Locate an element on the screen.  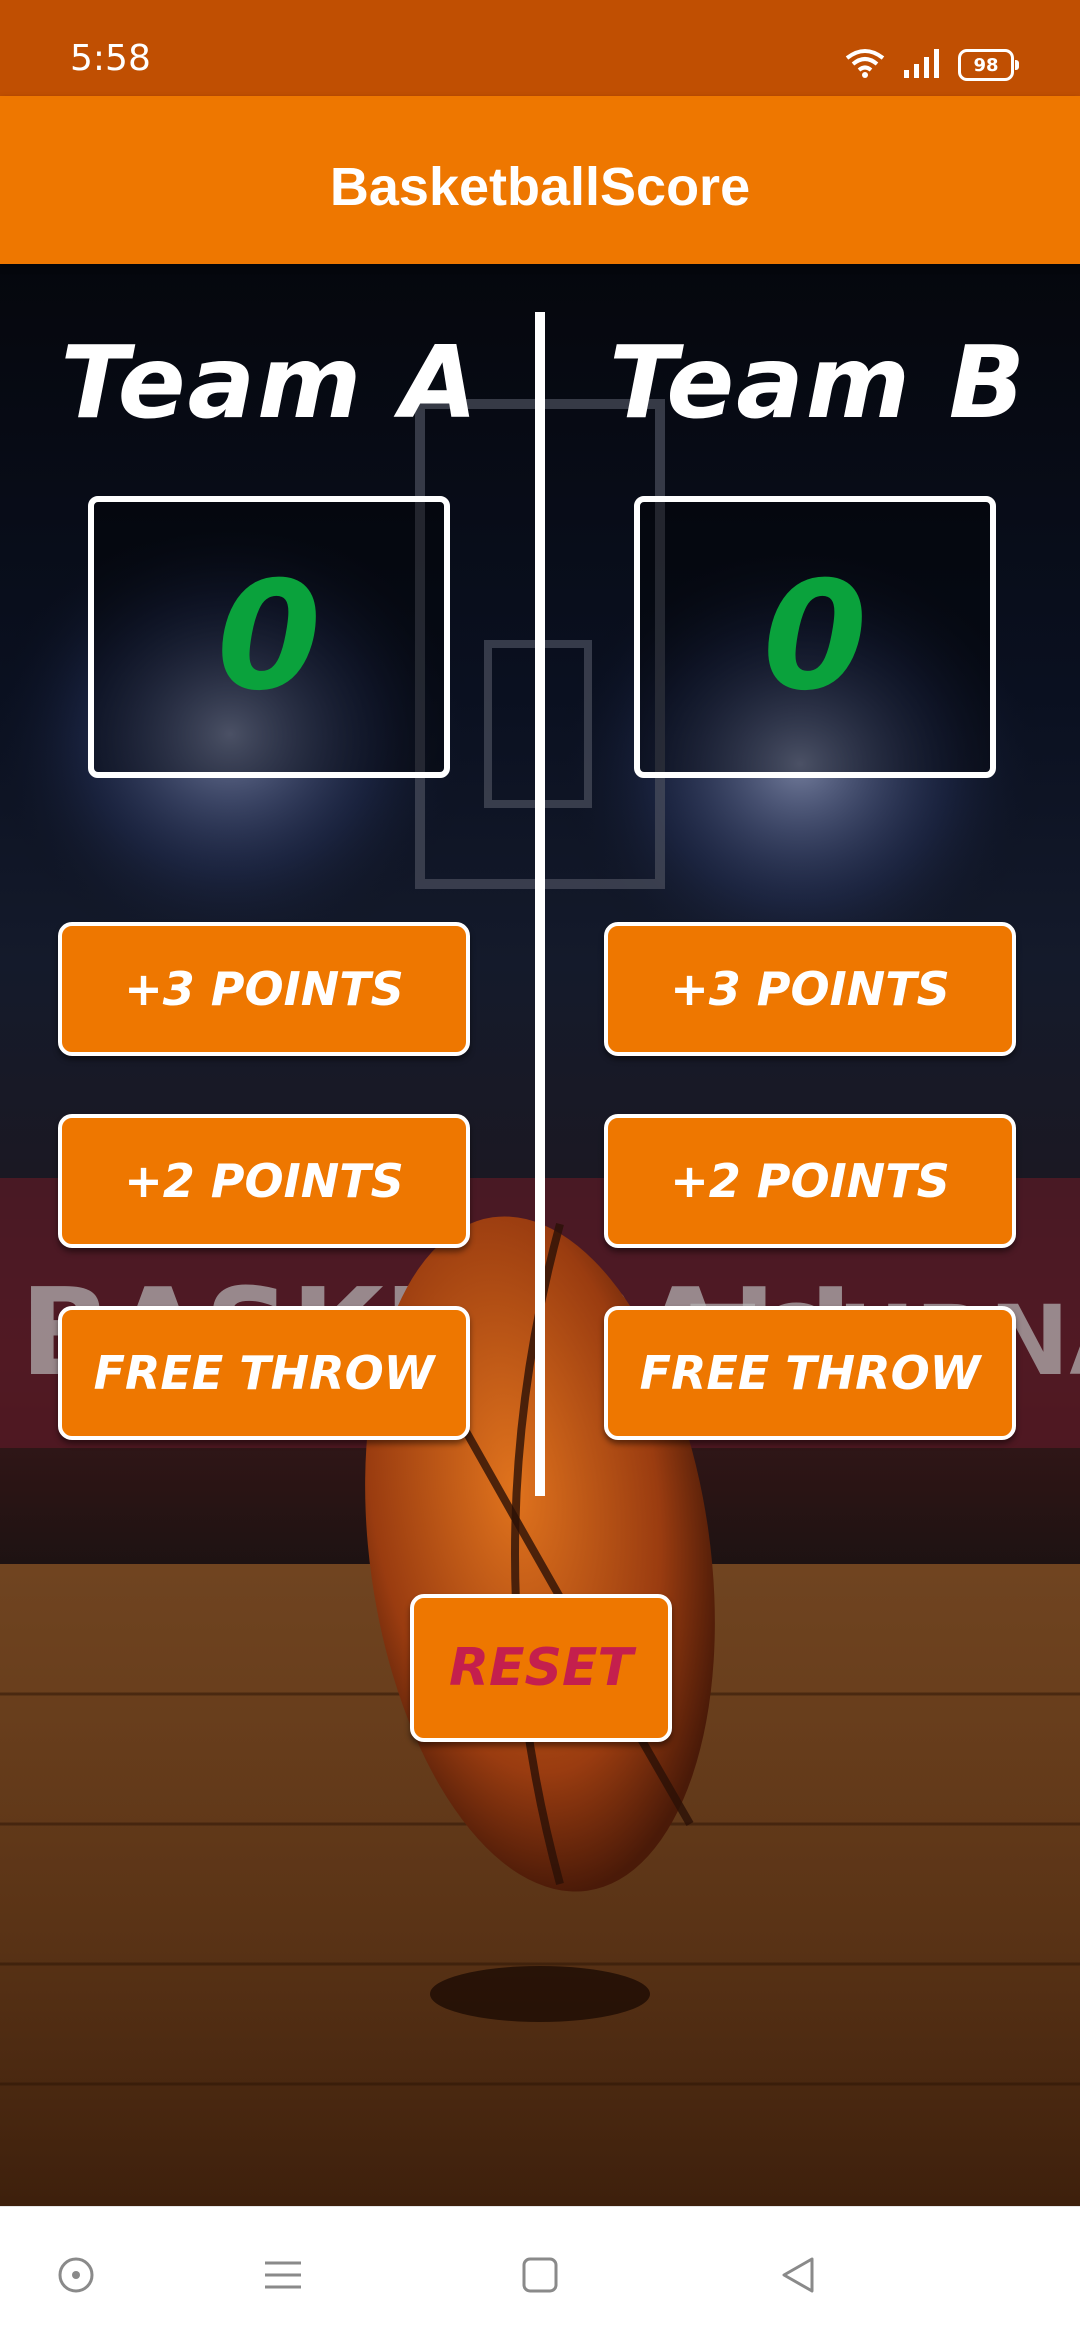
status-time: 5:58 is located at coordinates (110, 58).